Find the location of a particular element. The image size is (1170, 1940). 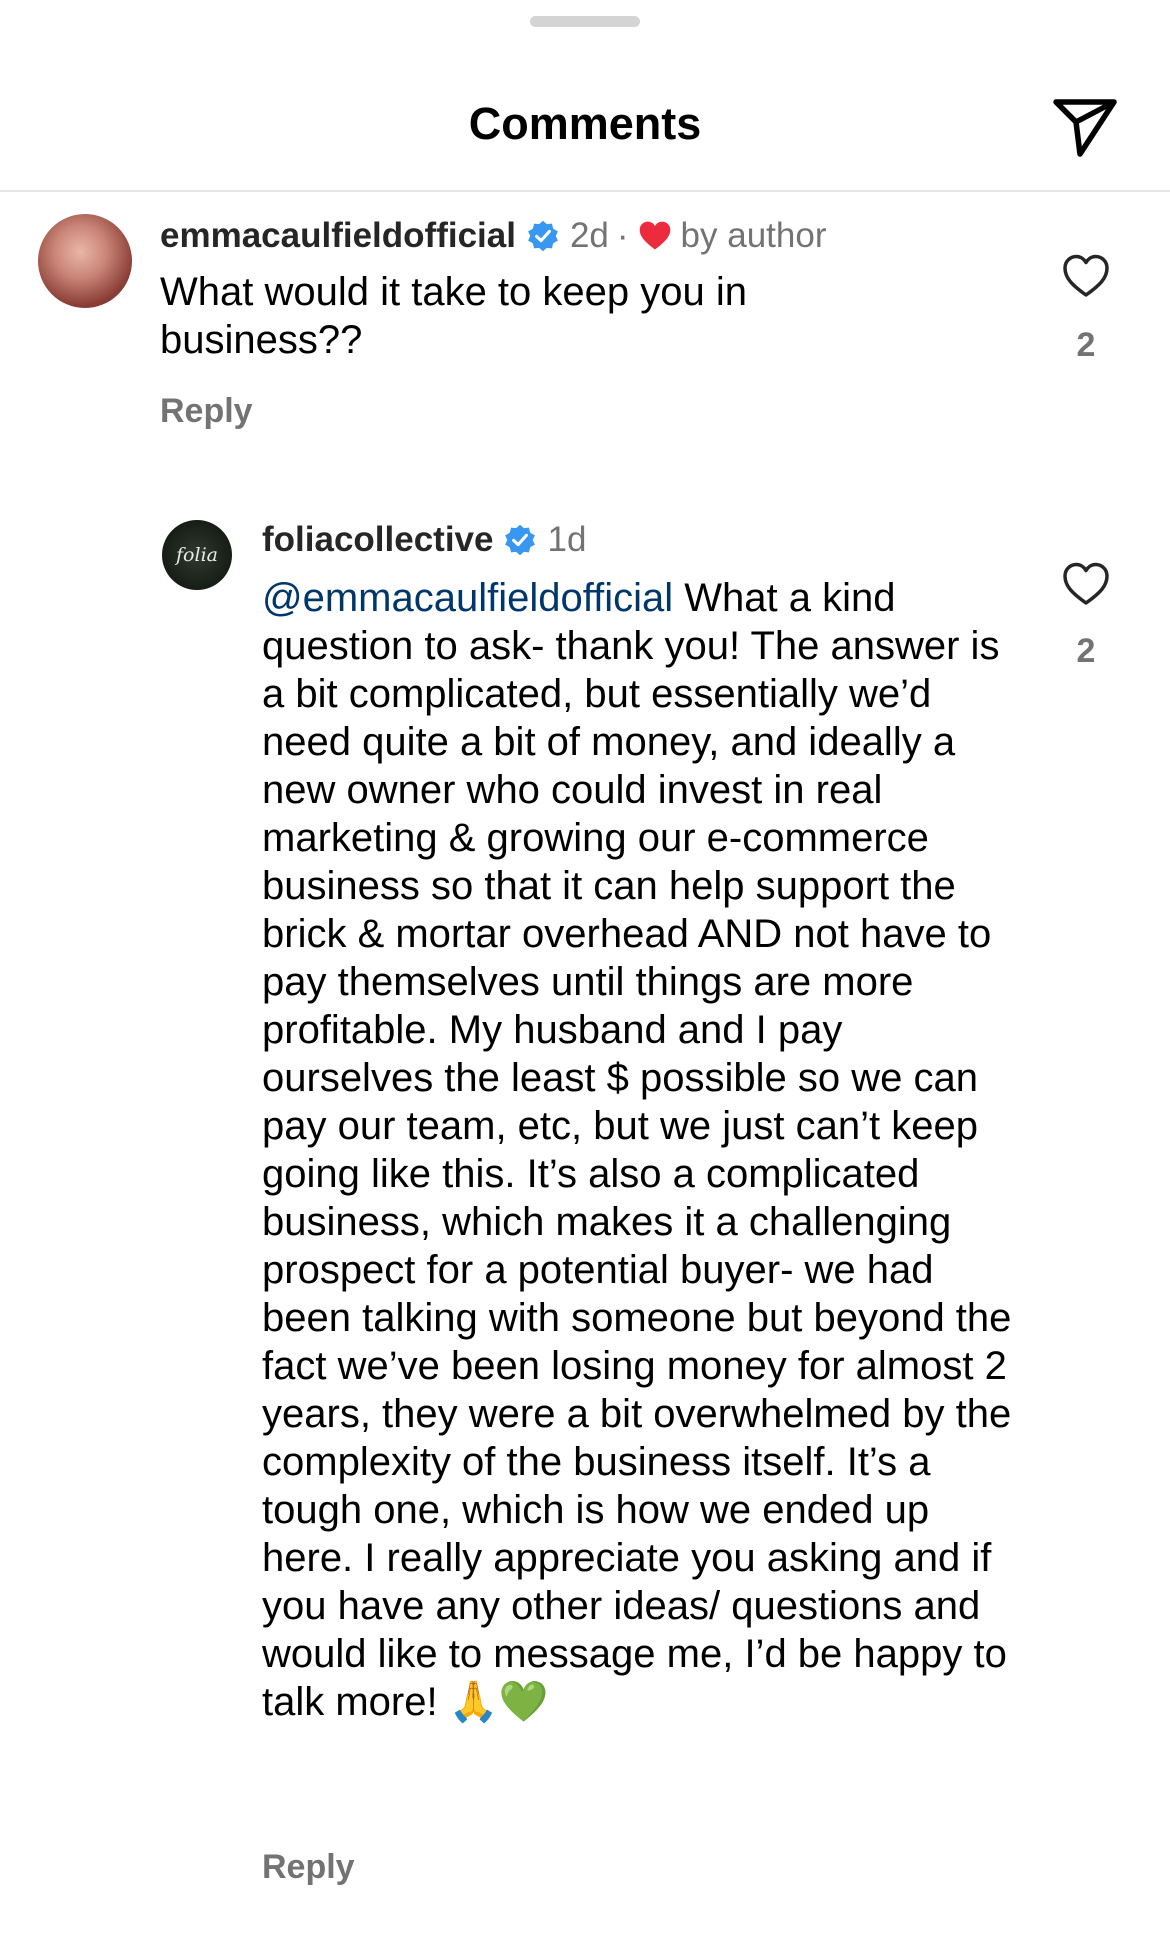

comment-meta: emmacaulfieldofficial 2d · by author is located at coordinates (493, 236).